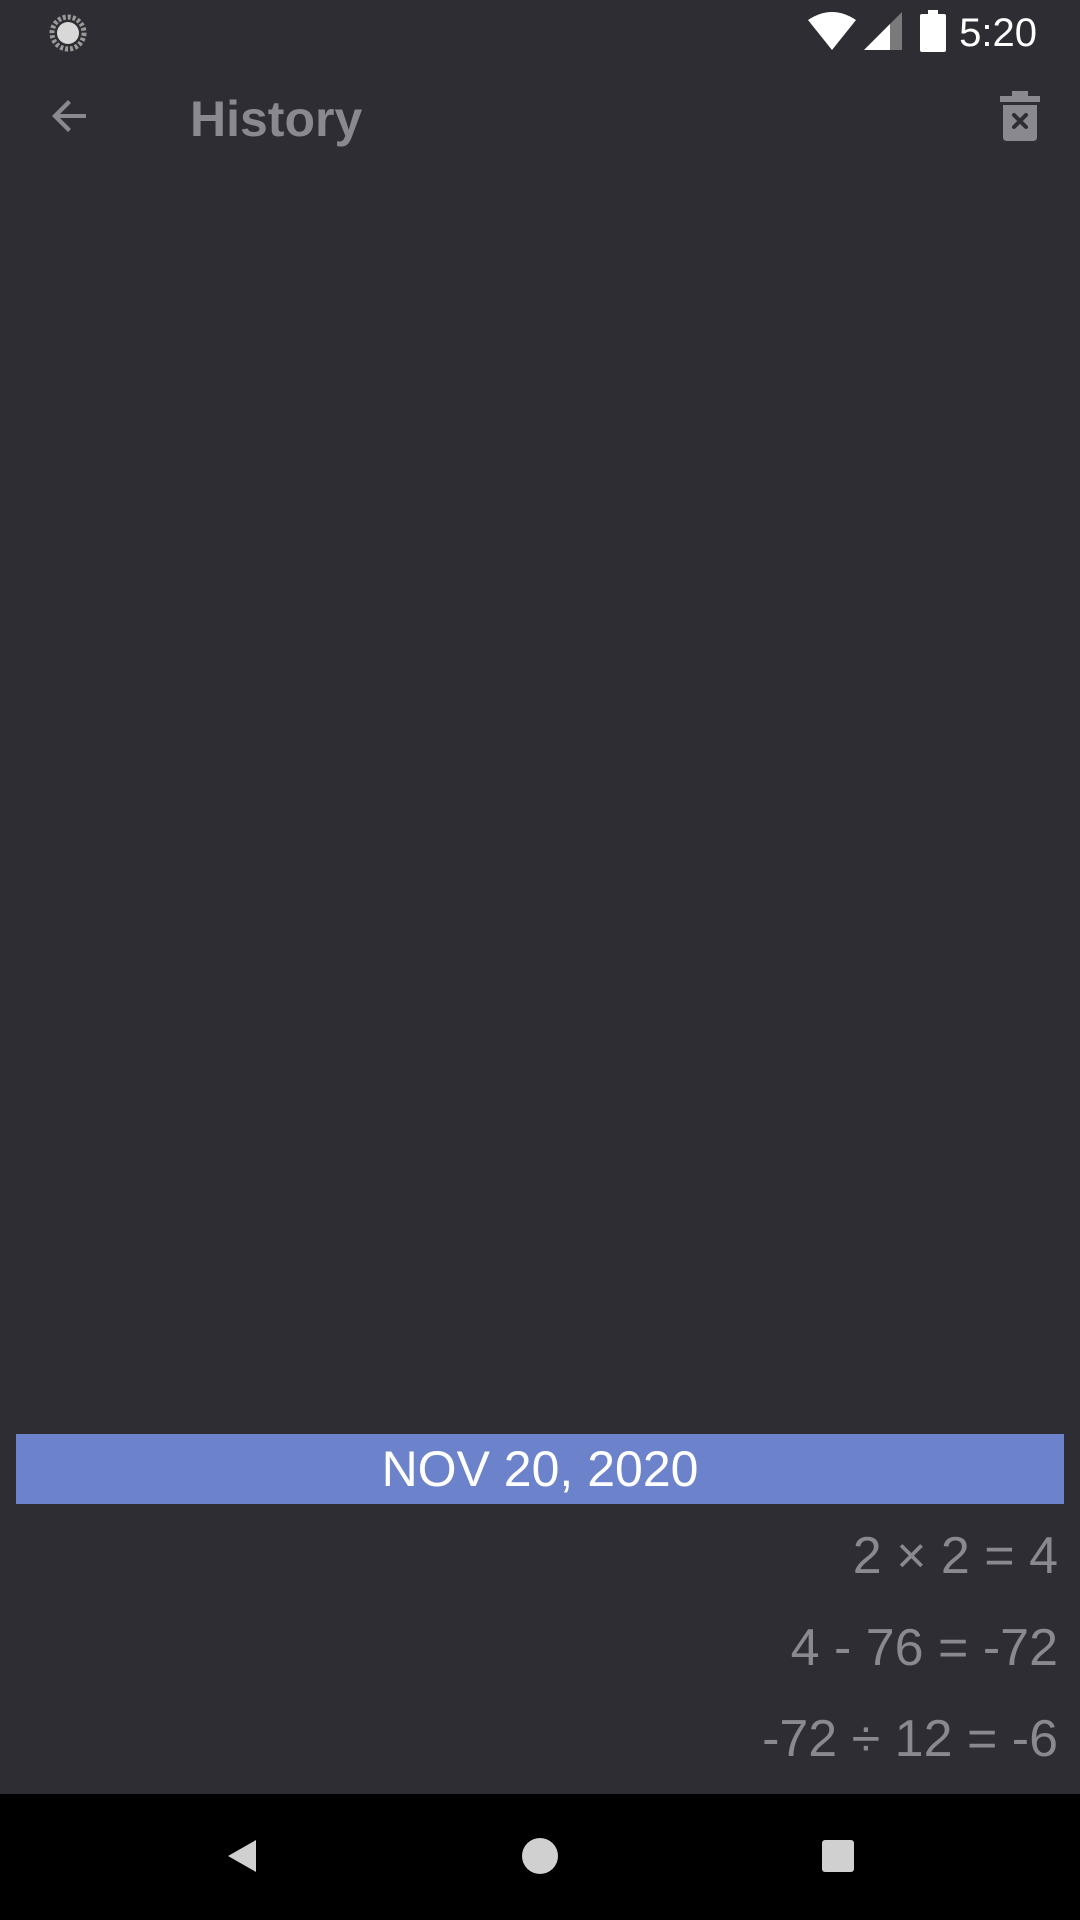  Describe the element at coordinates (832, 31) in the screenshot. I see `wifi-icon` at that location.